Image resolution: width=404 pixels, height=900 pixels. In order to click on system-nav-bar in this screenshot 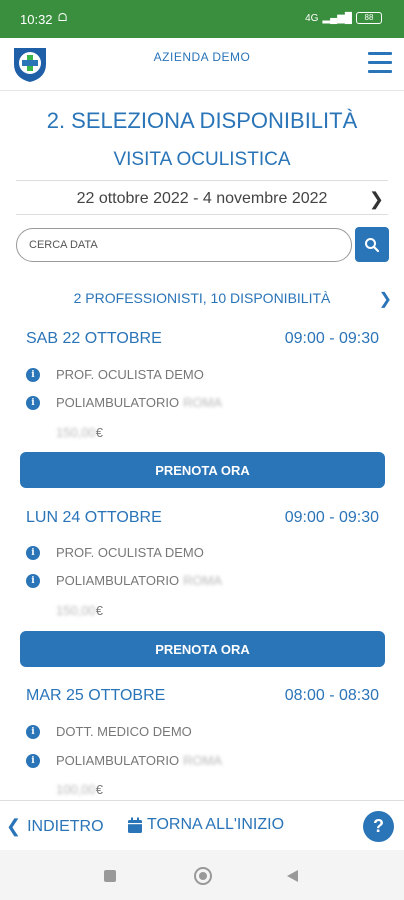, I will do `click(202, 875)`.